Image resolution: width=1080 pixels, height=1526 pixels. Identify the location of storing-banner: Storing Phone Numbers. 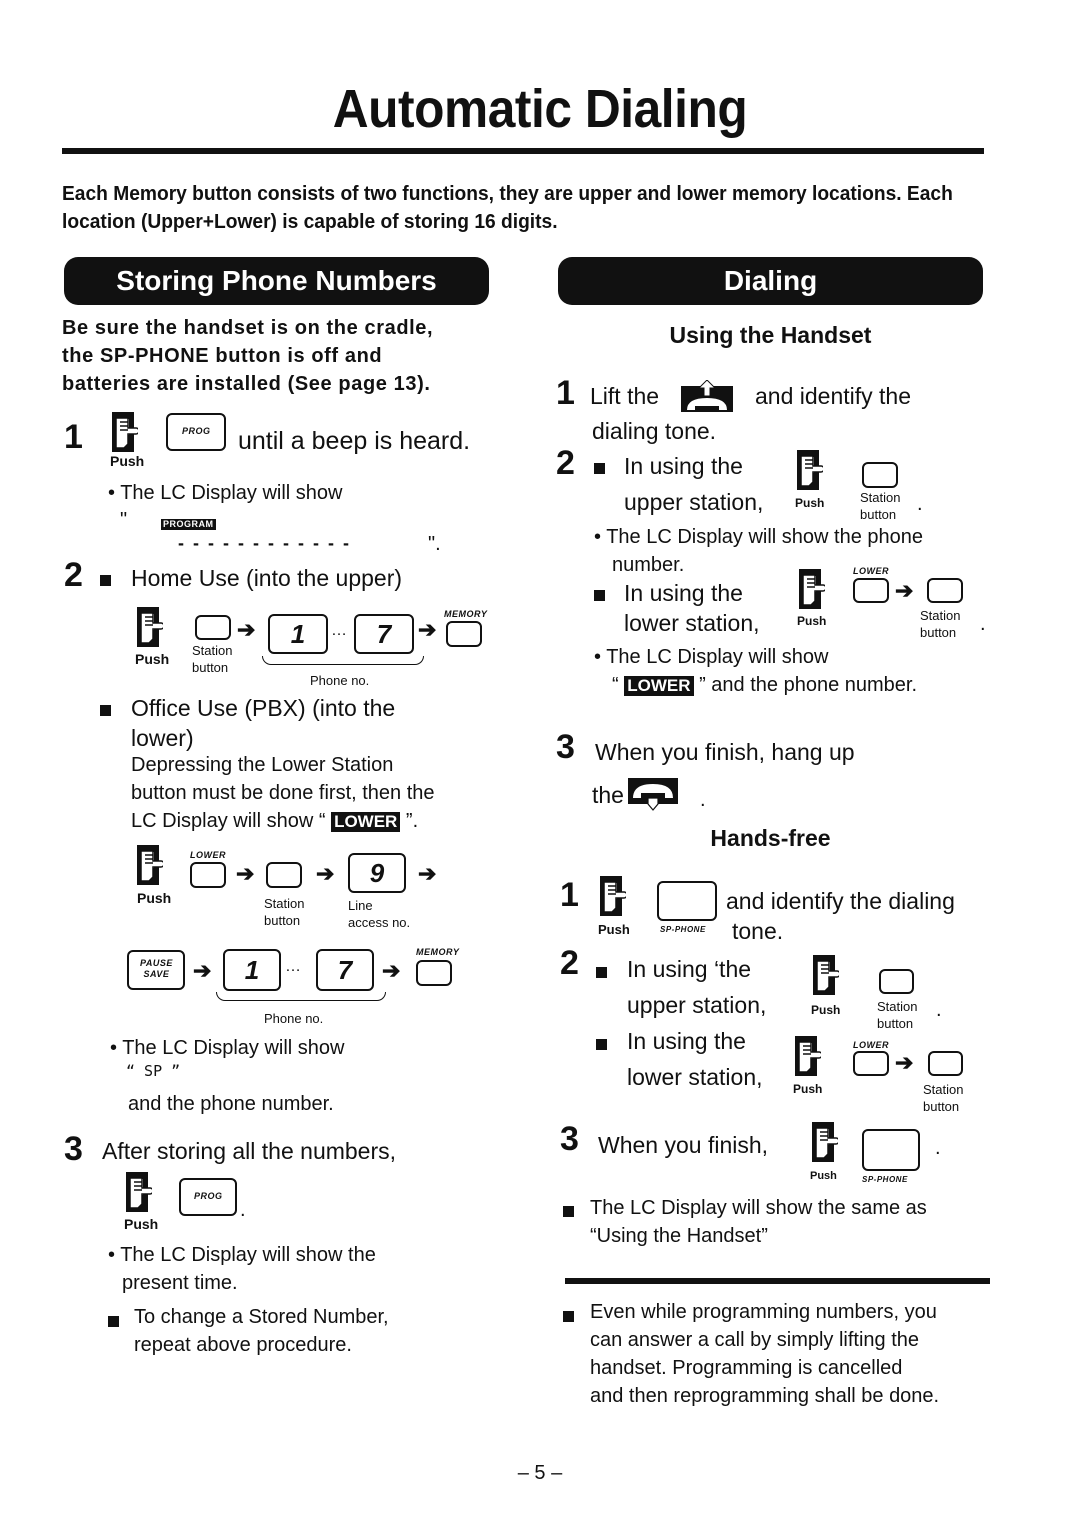
(276, 281).